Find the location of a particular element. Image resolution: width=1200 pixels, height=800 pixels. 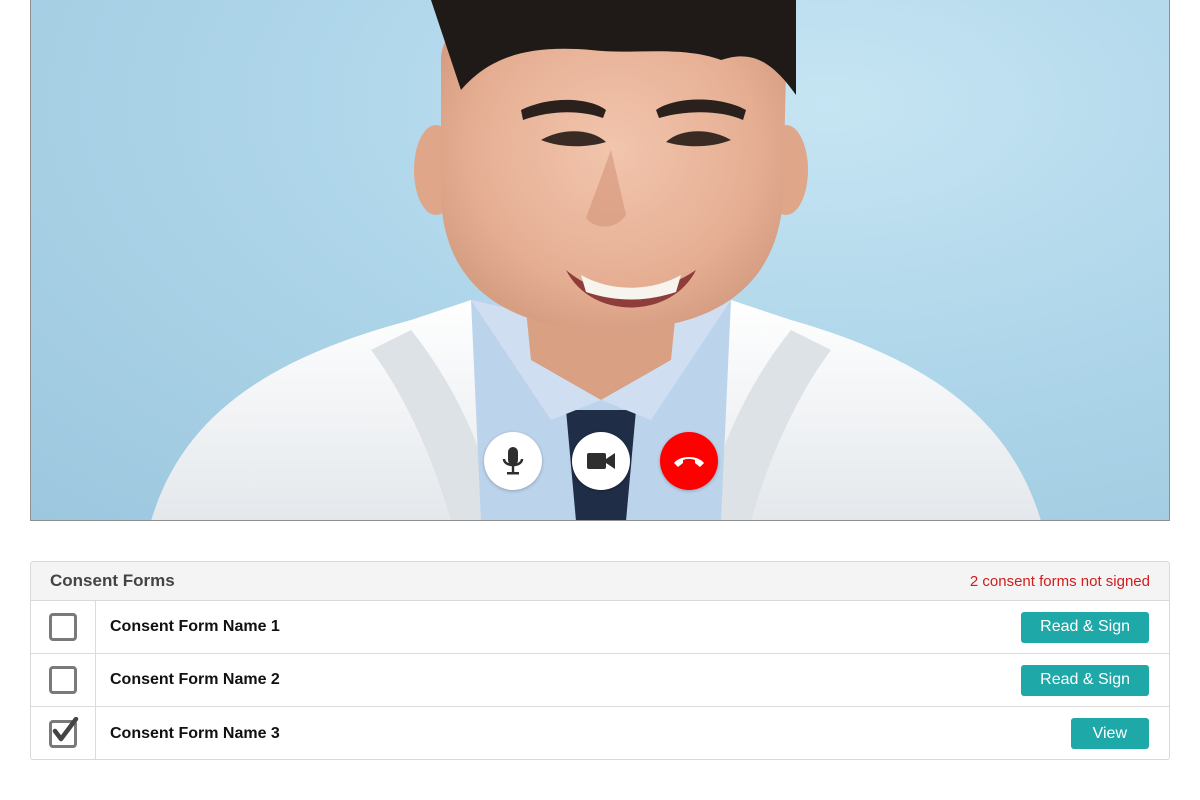

end-call-button is located at coordinates (689, 461).